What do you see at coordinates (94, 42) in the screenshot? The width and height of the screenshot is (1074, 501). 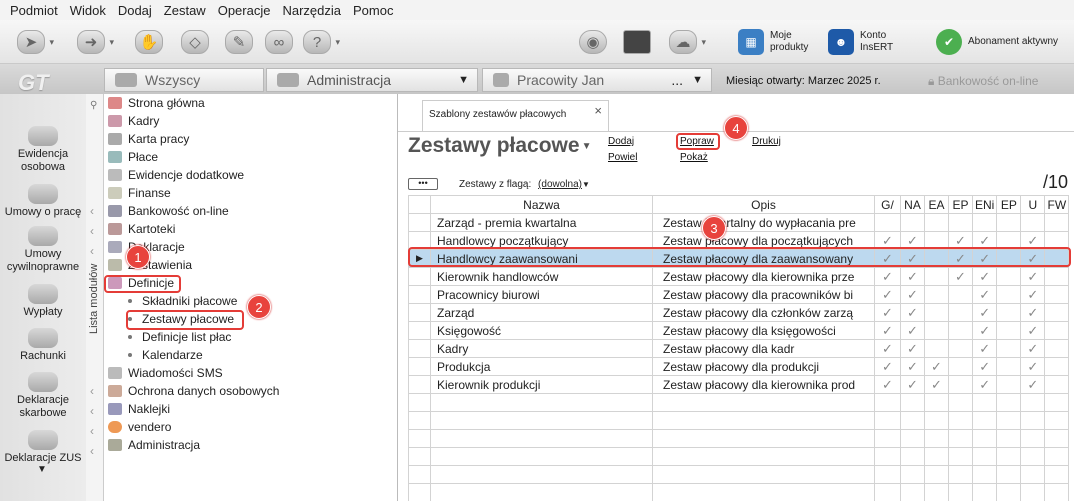 I see `forward-icon: ➜ ▾` at bounding box center [94, 42].